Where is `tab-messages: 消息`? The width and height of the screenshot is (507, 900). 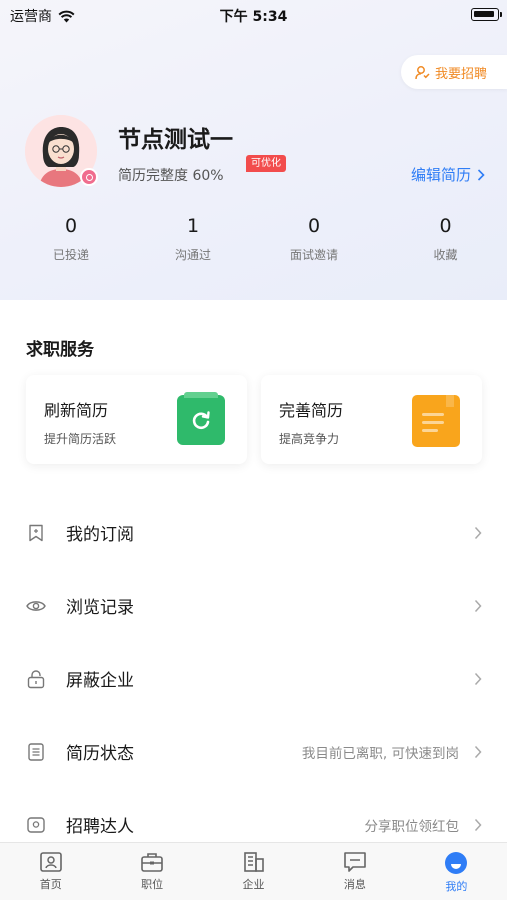 tab-messages: 消息 is located at coordinates (354, 871).